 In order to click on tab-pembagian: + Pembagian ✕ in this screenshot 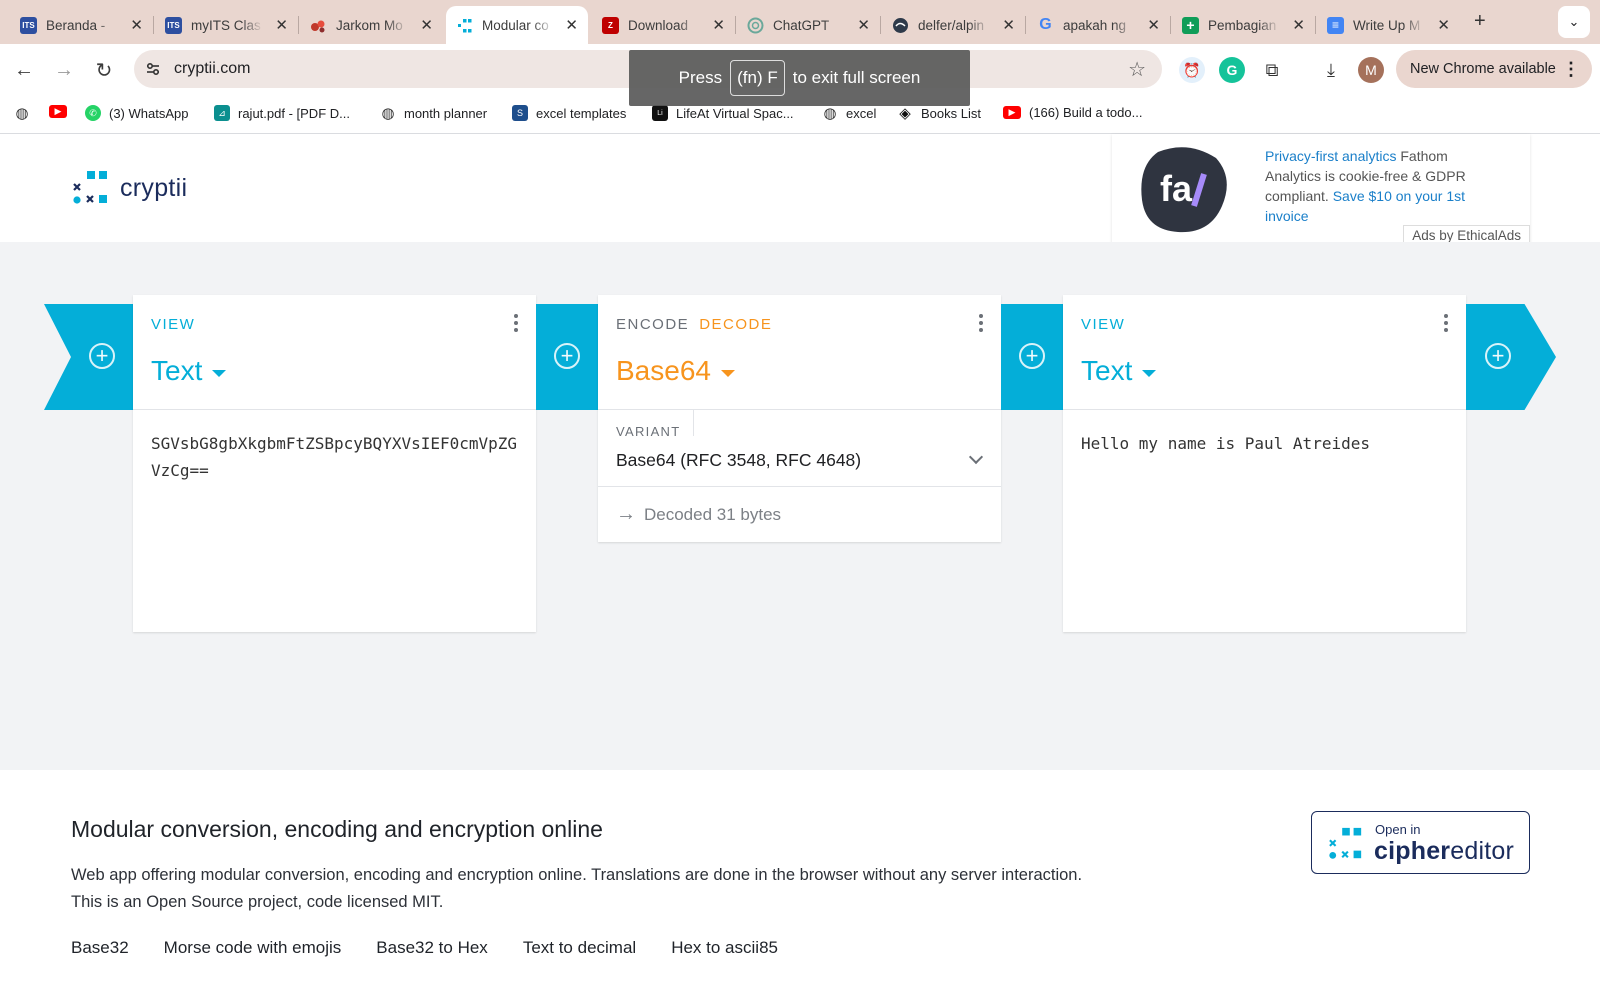, I will do `click(1244, 25)`.